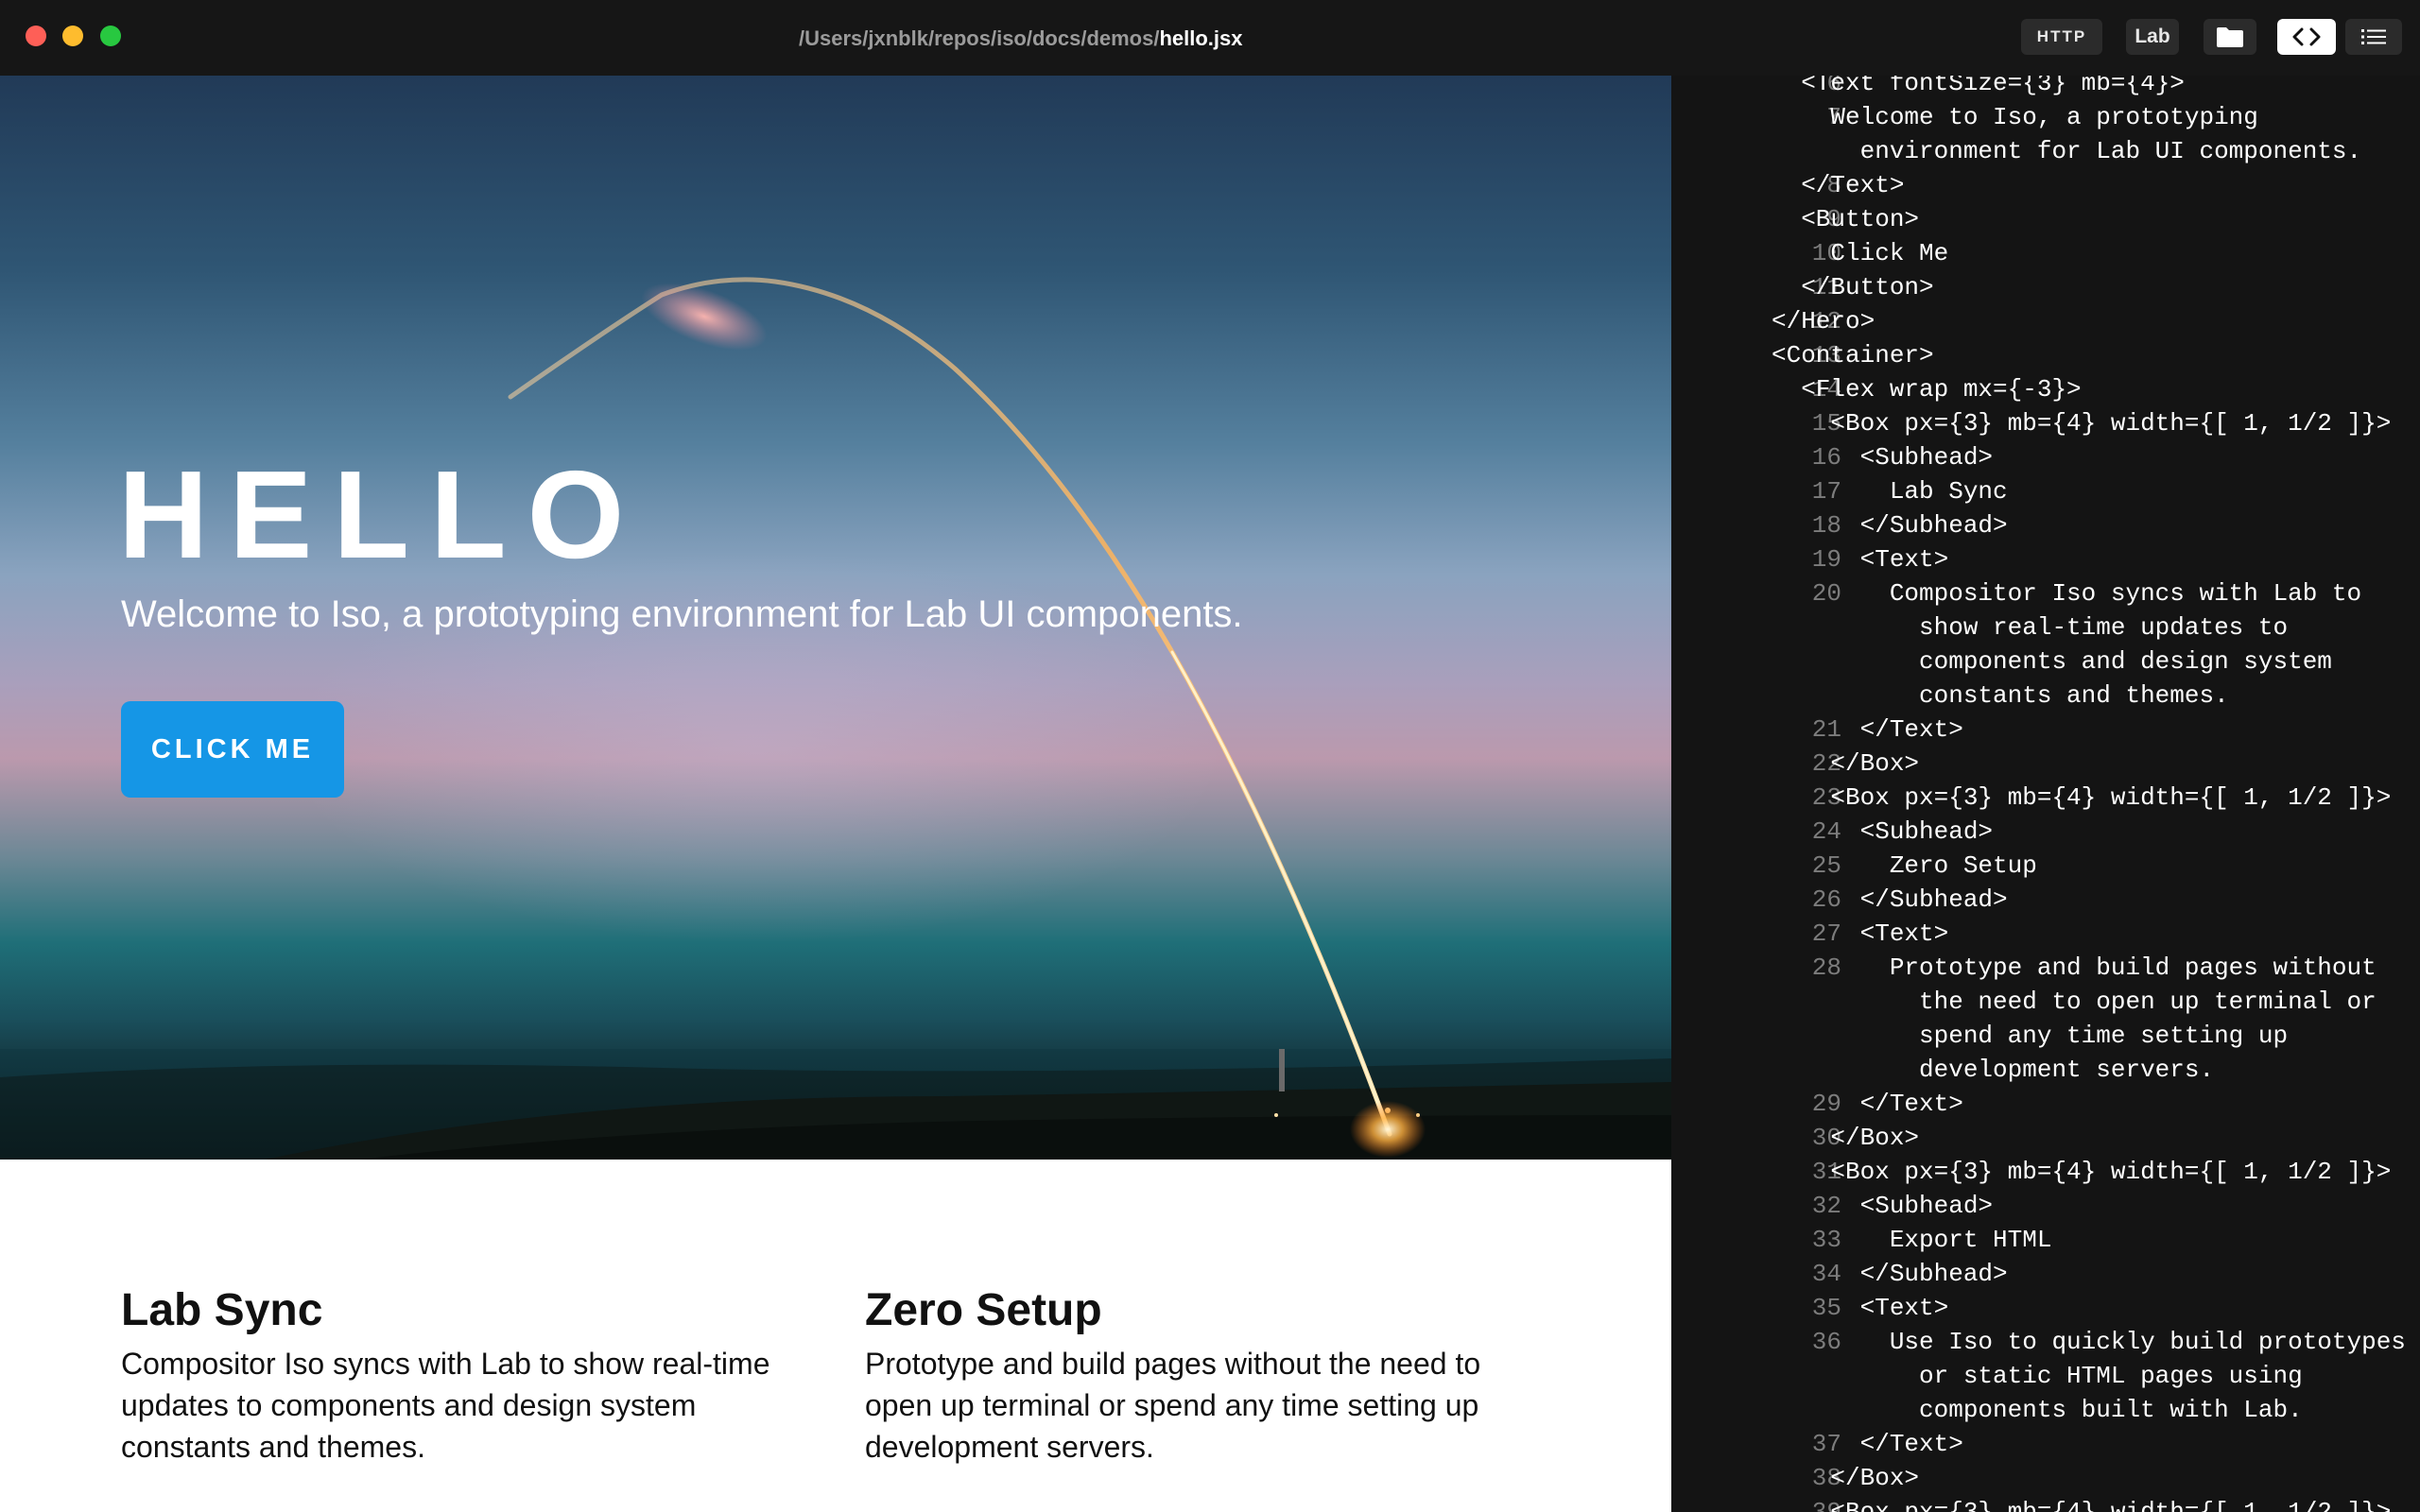  What do you see at coordinates (72, 36) in the screenshot?
I see `minimize-window-button` at bounding box center [72, 36].